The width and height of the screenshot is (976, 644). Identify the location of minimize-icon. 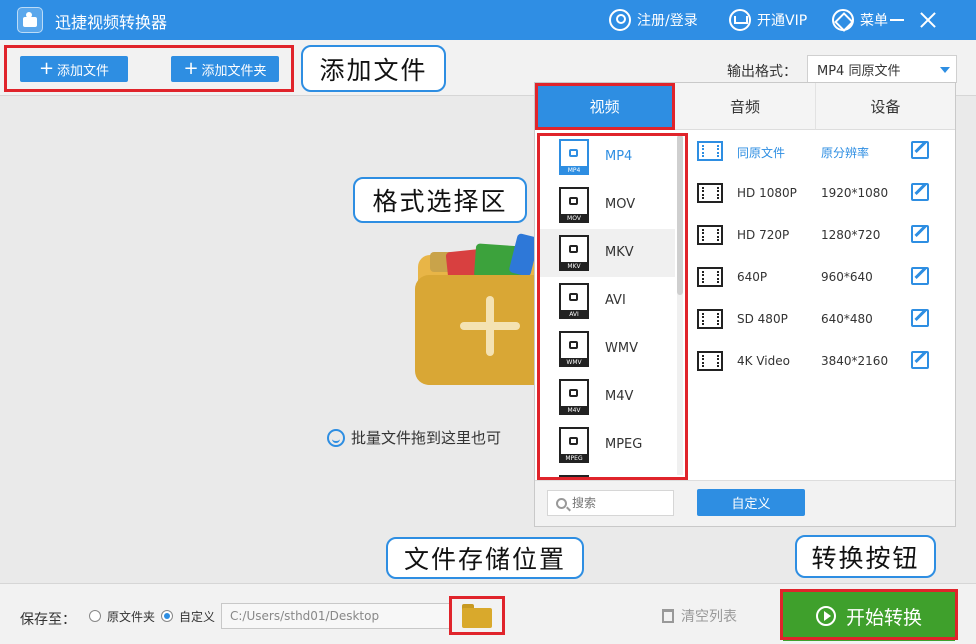
(897, 20).